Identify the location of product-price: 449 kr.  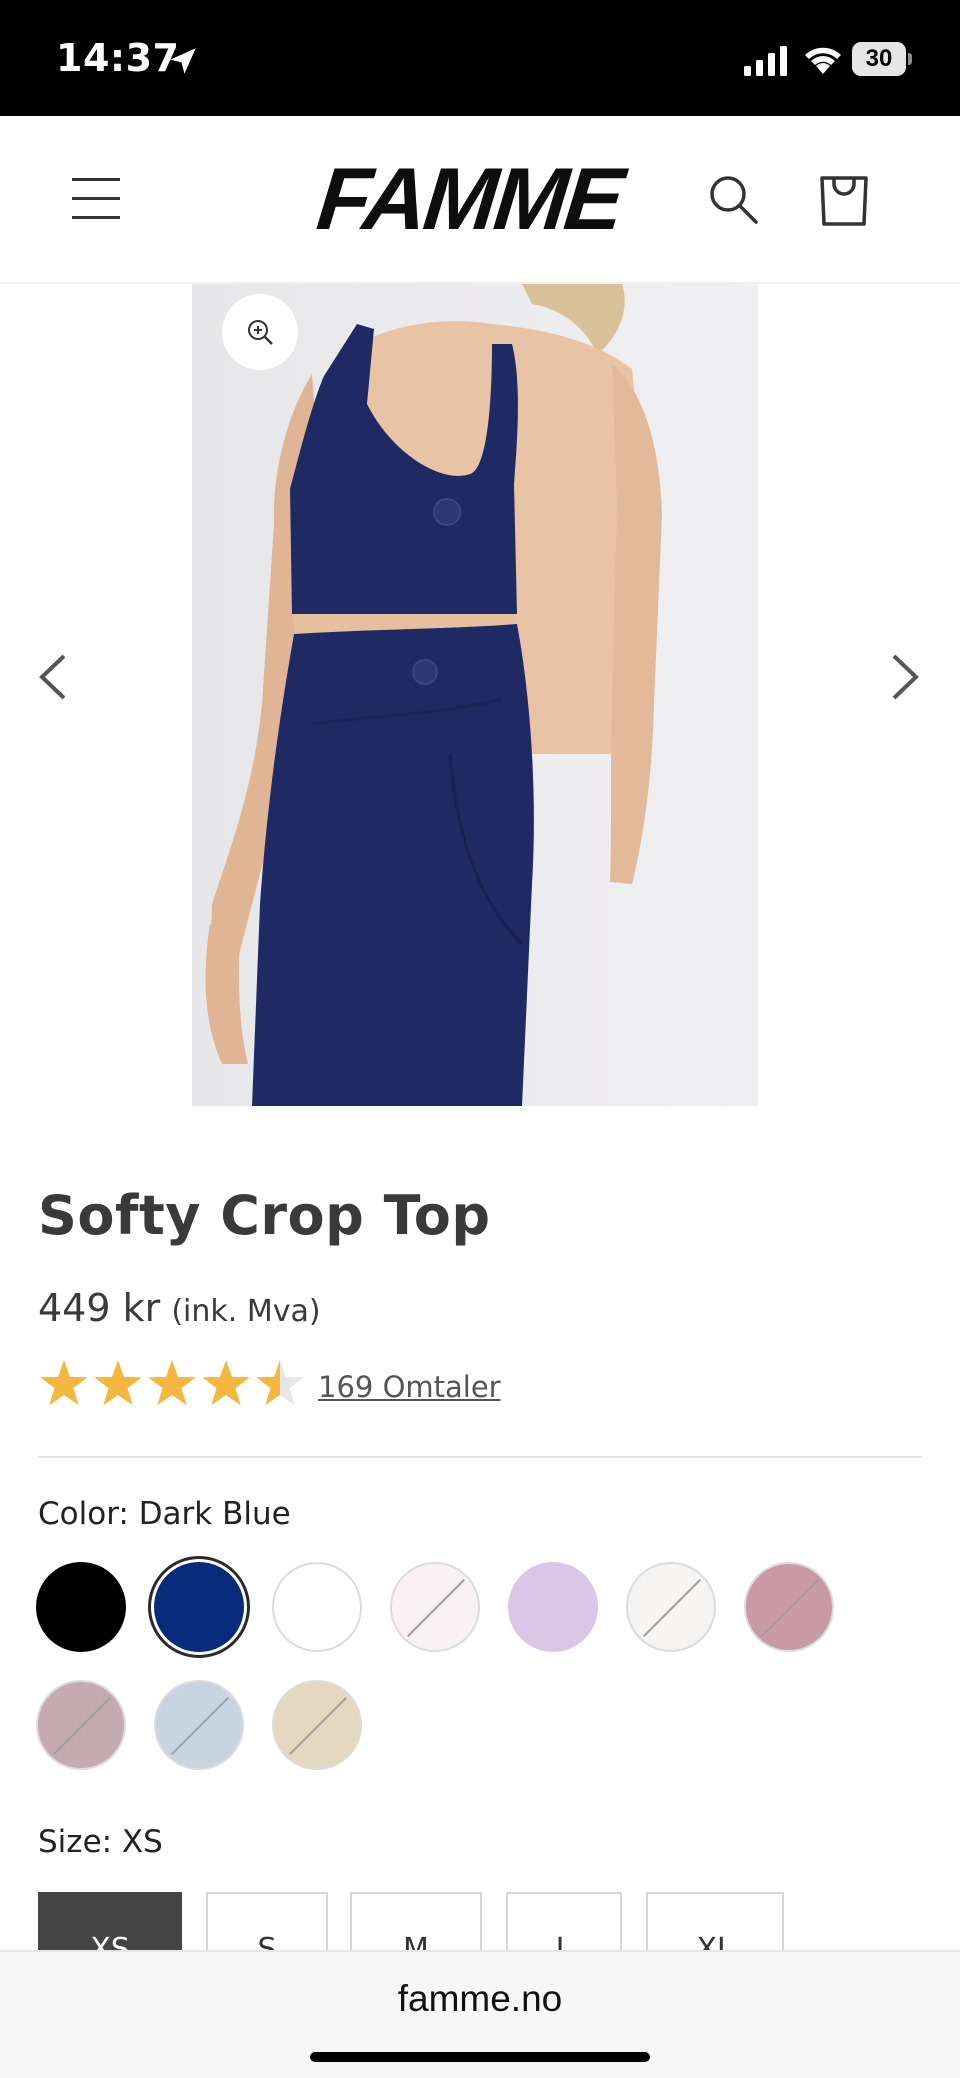
(99, 1308).